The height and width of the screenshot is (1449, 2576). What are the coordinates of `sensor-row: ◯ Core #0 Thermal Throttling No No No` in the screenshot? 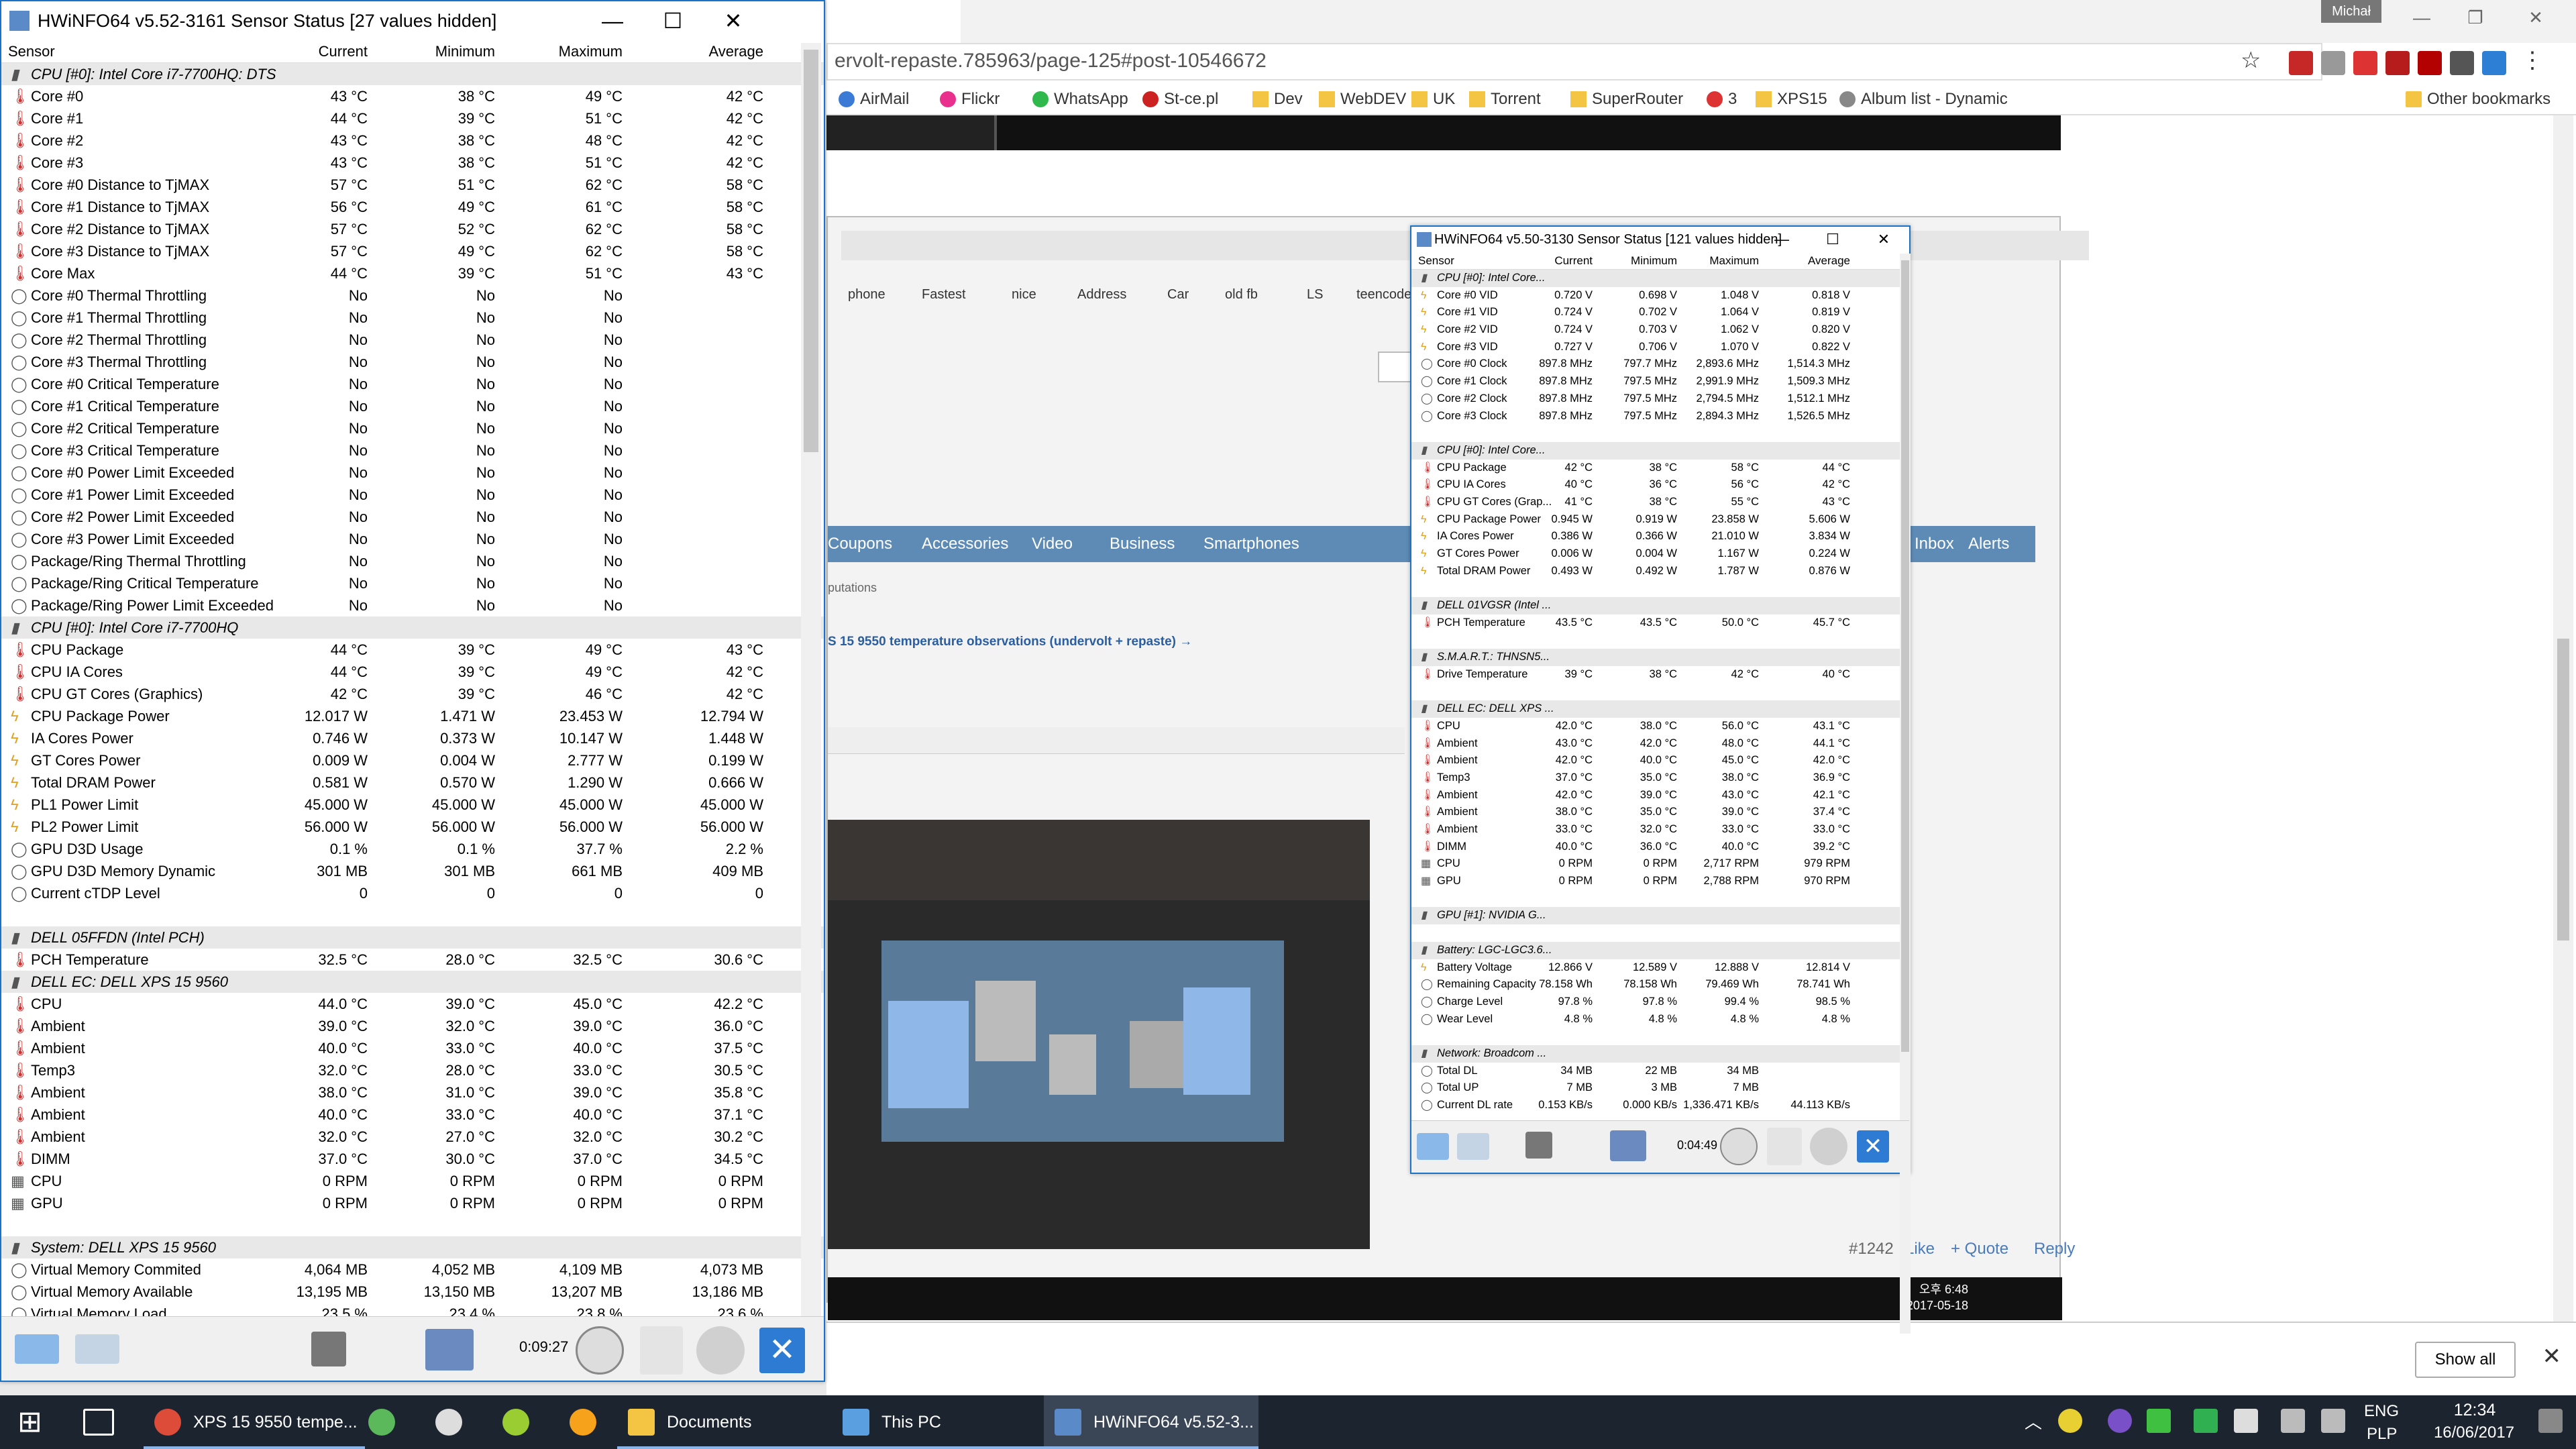 It's located at (412, 295).